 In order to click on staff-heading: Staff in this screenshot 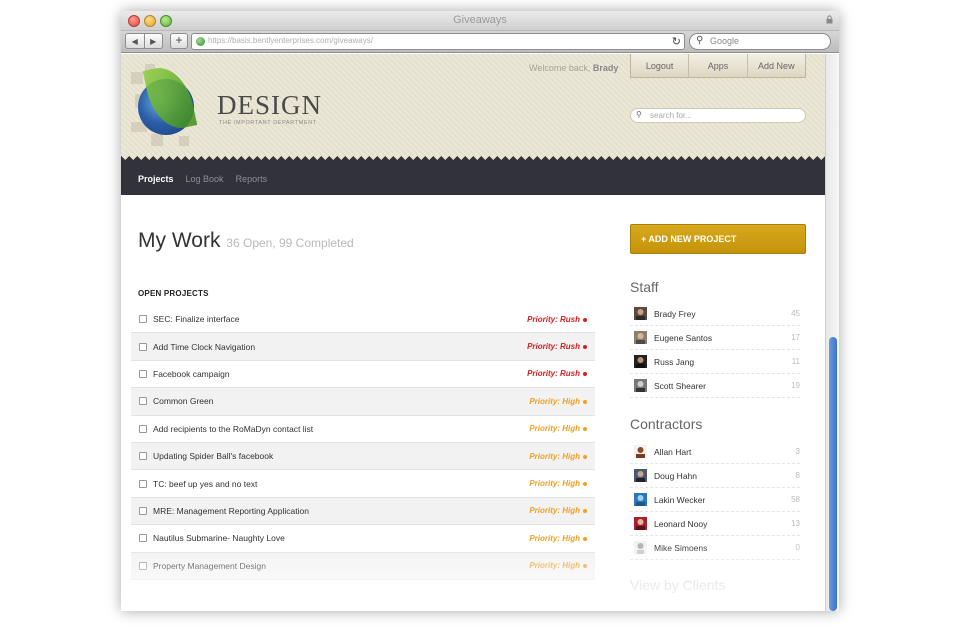, I will do `click(644, 287)`.